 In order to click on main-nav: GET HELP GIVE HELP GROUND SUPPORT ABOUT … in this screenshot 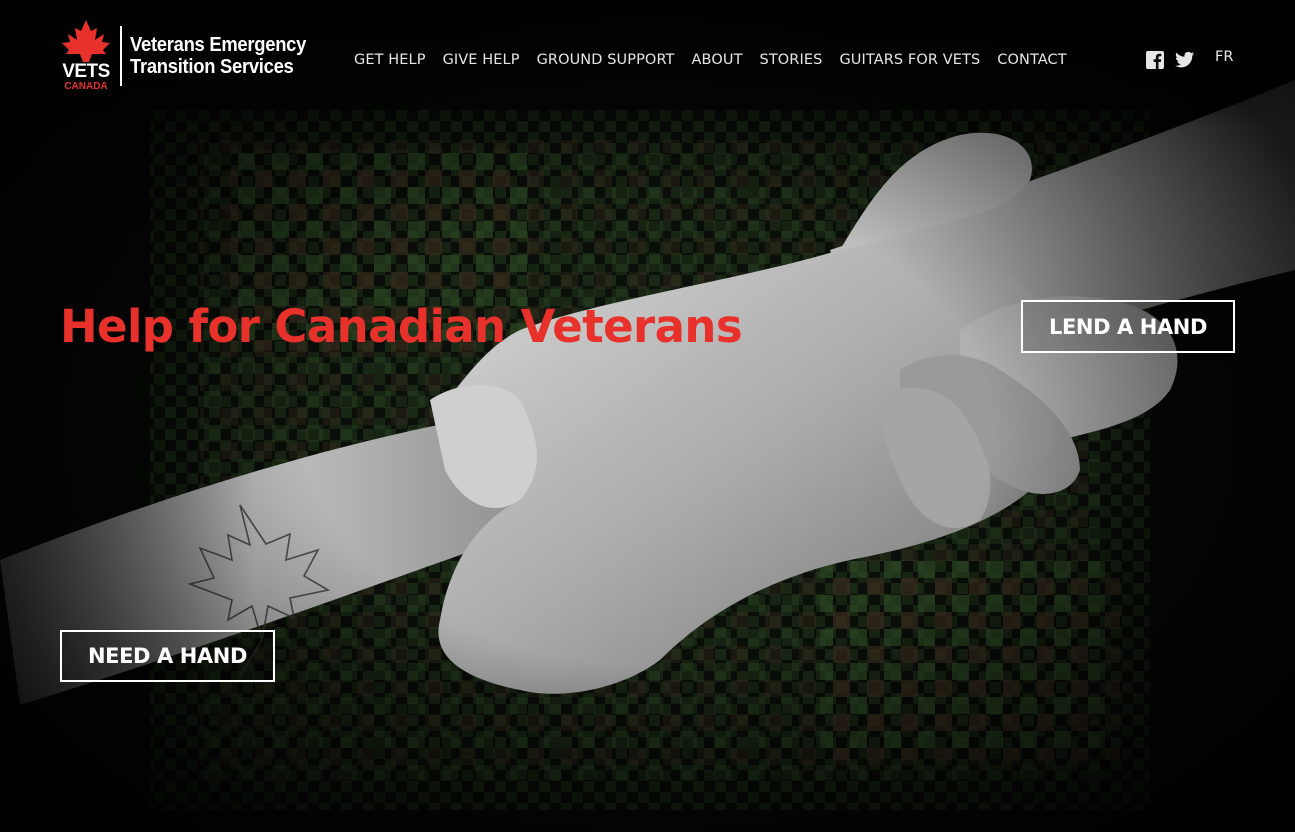, I will do `click(719, 60)`.